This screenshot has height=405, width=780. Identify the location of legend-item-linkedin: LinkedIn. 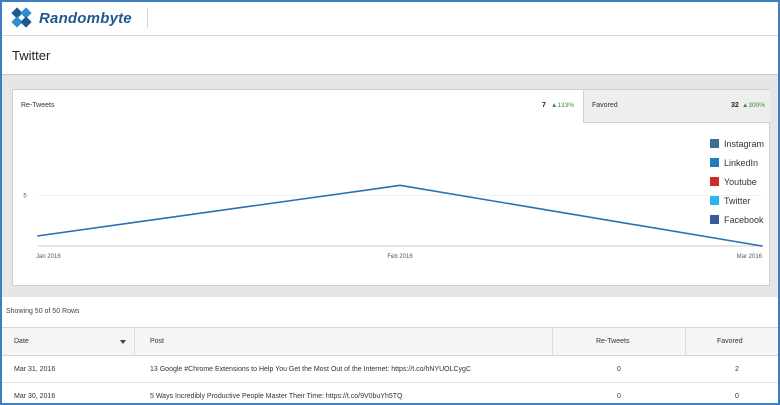
(737, 162).